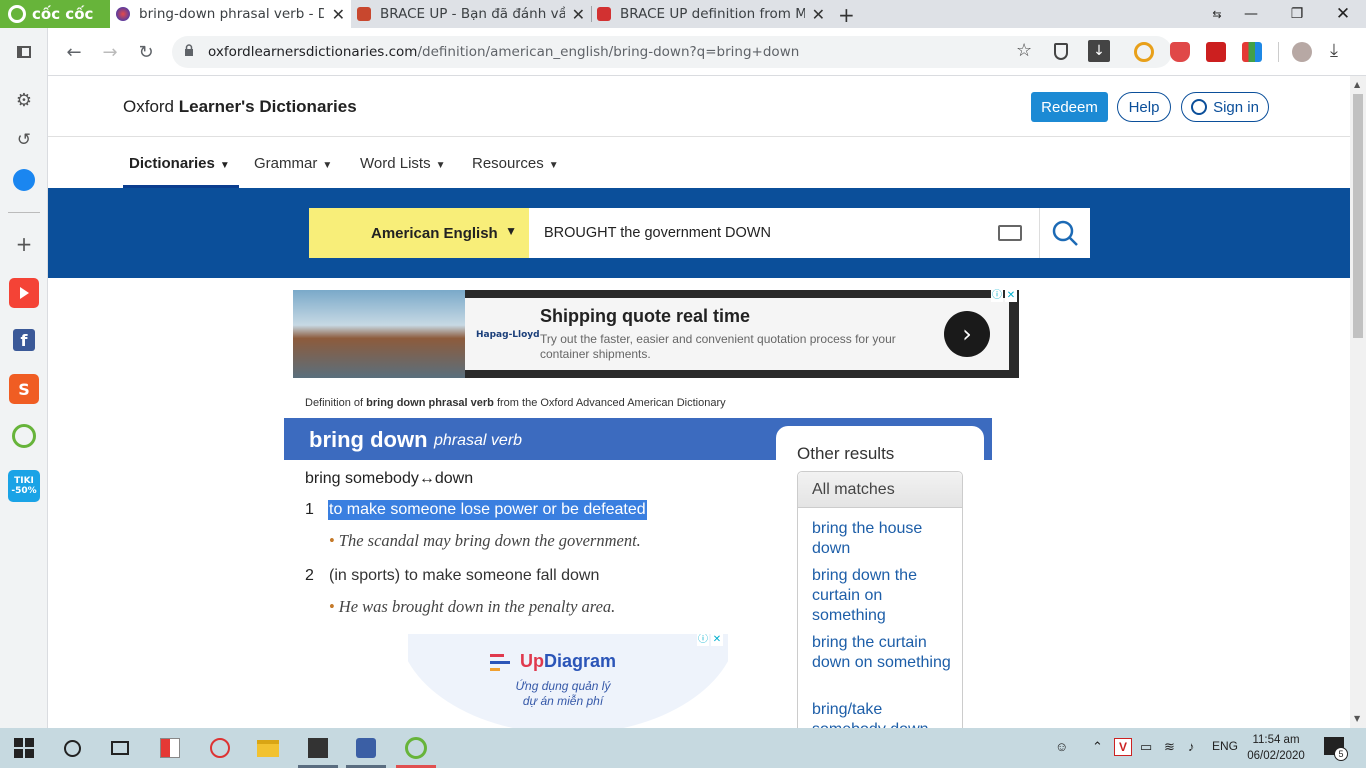 Image resolution: width=1366 pixels, height=768 pixels. Describe the element at coordinates (1064, 233) in the screenshot. I see `search-button` at that location.